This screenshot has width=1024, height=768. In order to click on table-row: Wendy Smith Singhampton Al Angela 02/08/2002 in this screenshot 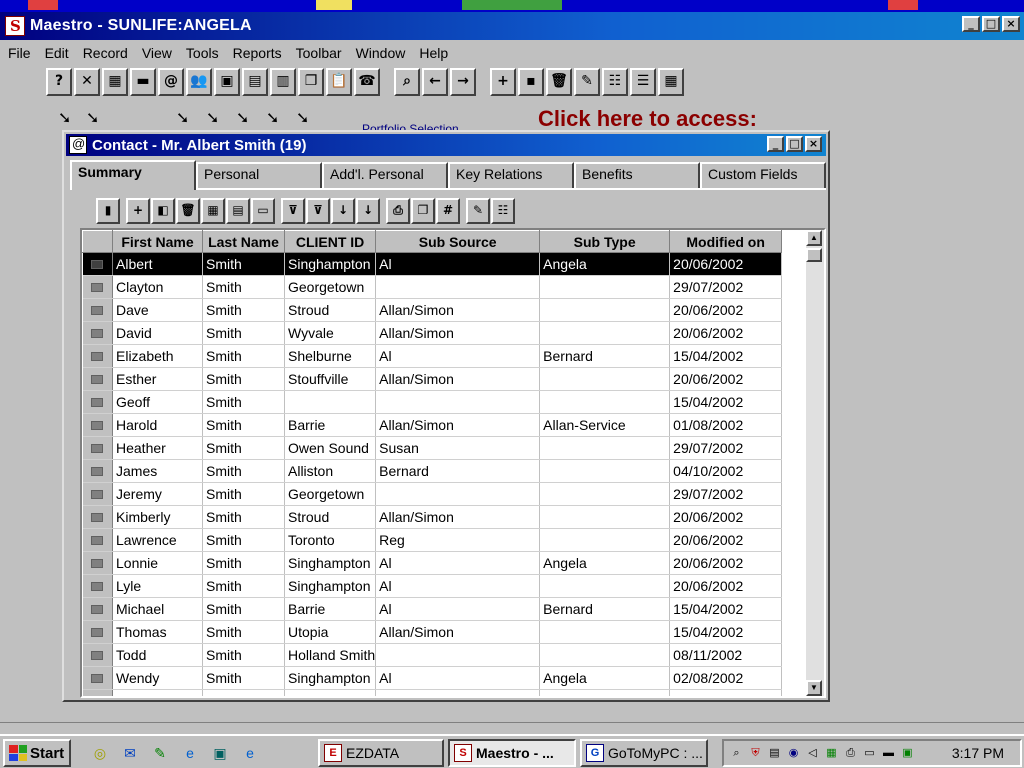, I will do `click(432, 678)`.